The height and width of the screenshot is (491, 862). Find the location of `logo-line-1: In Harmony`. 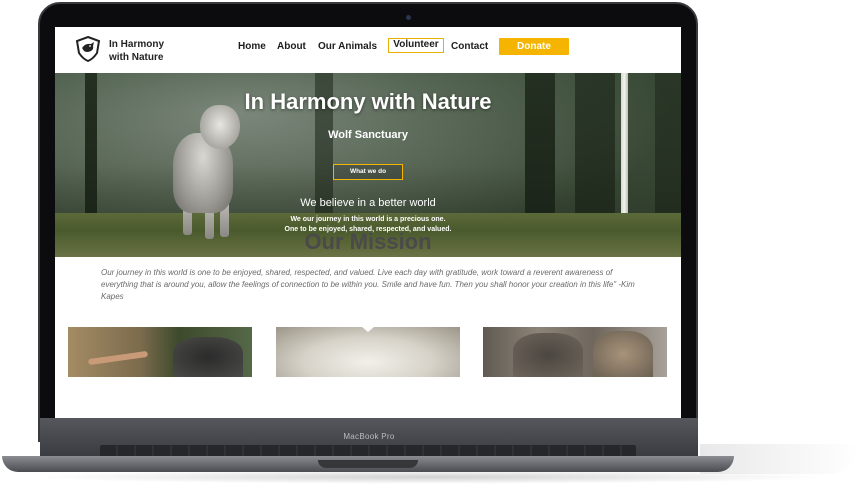

logo-line-1: In Harmony is located at coordinates (137, 44).